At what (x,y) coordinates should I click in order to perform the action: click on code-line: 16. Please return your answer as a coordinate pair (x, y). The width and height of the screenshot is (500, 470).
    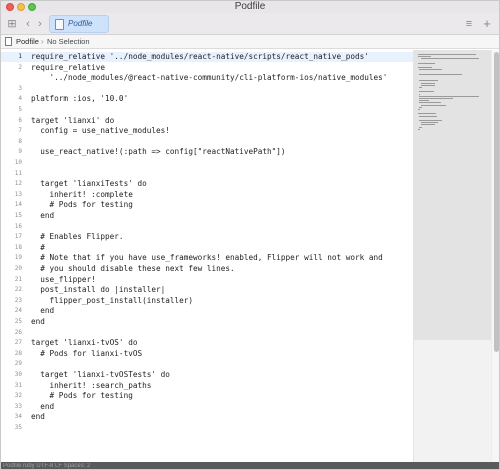
    Looking at the image, I should click on (207, 227).